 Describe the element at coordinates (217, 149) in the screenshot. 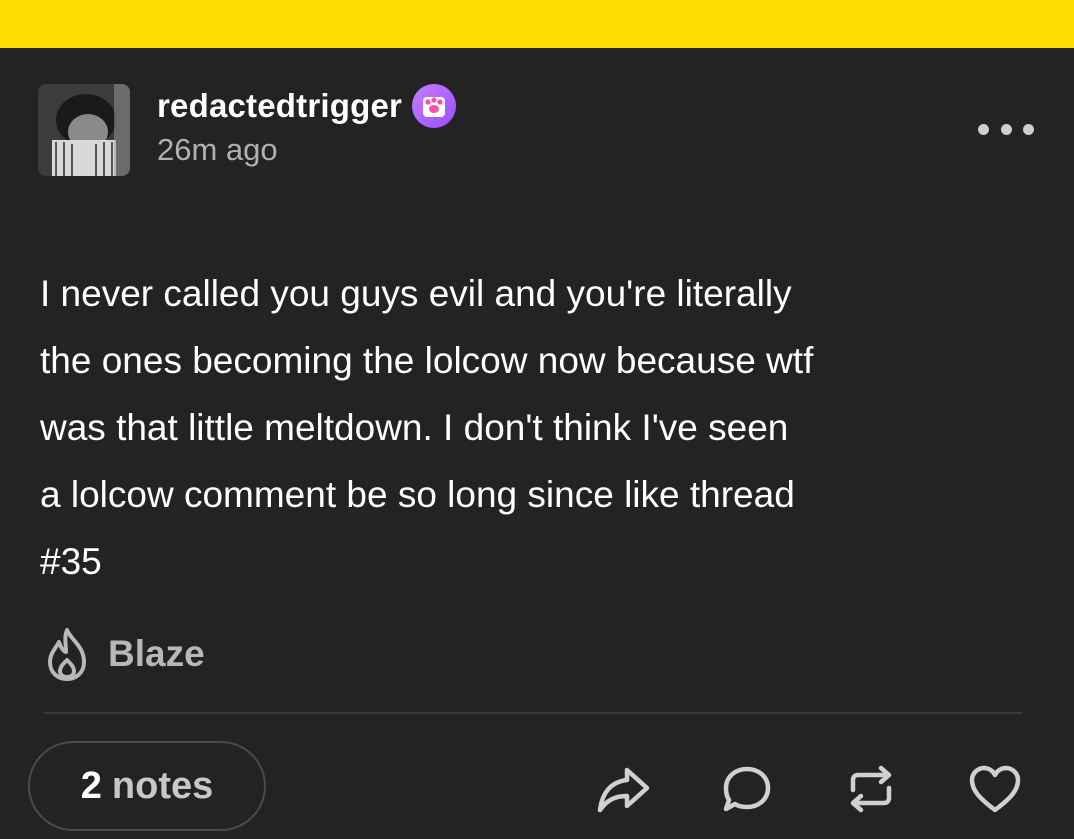

I see `post-timestamp: 26m ago` at that location.